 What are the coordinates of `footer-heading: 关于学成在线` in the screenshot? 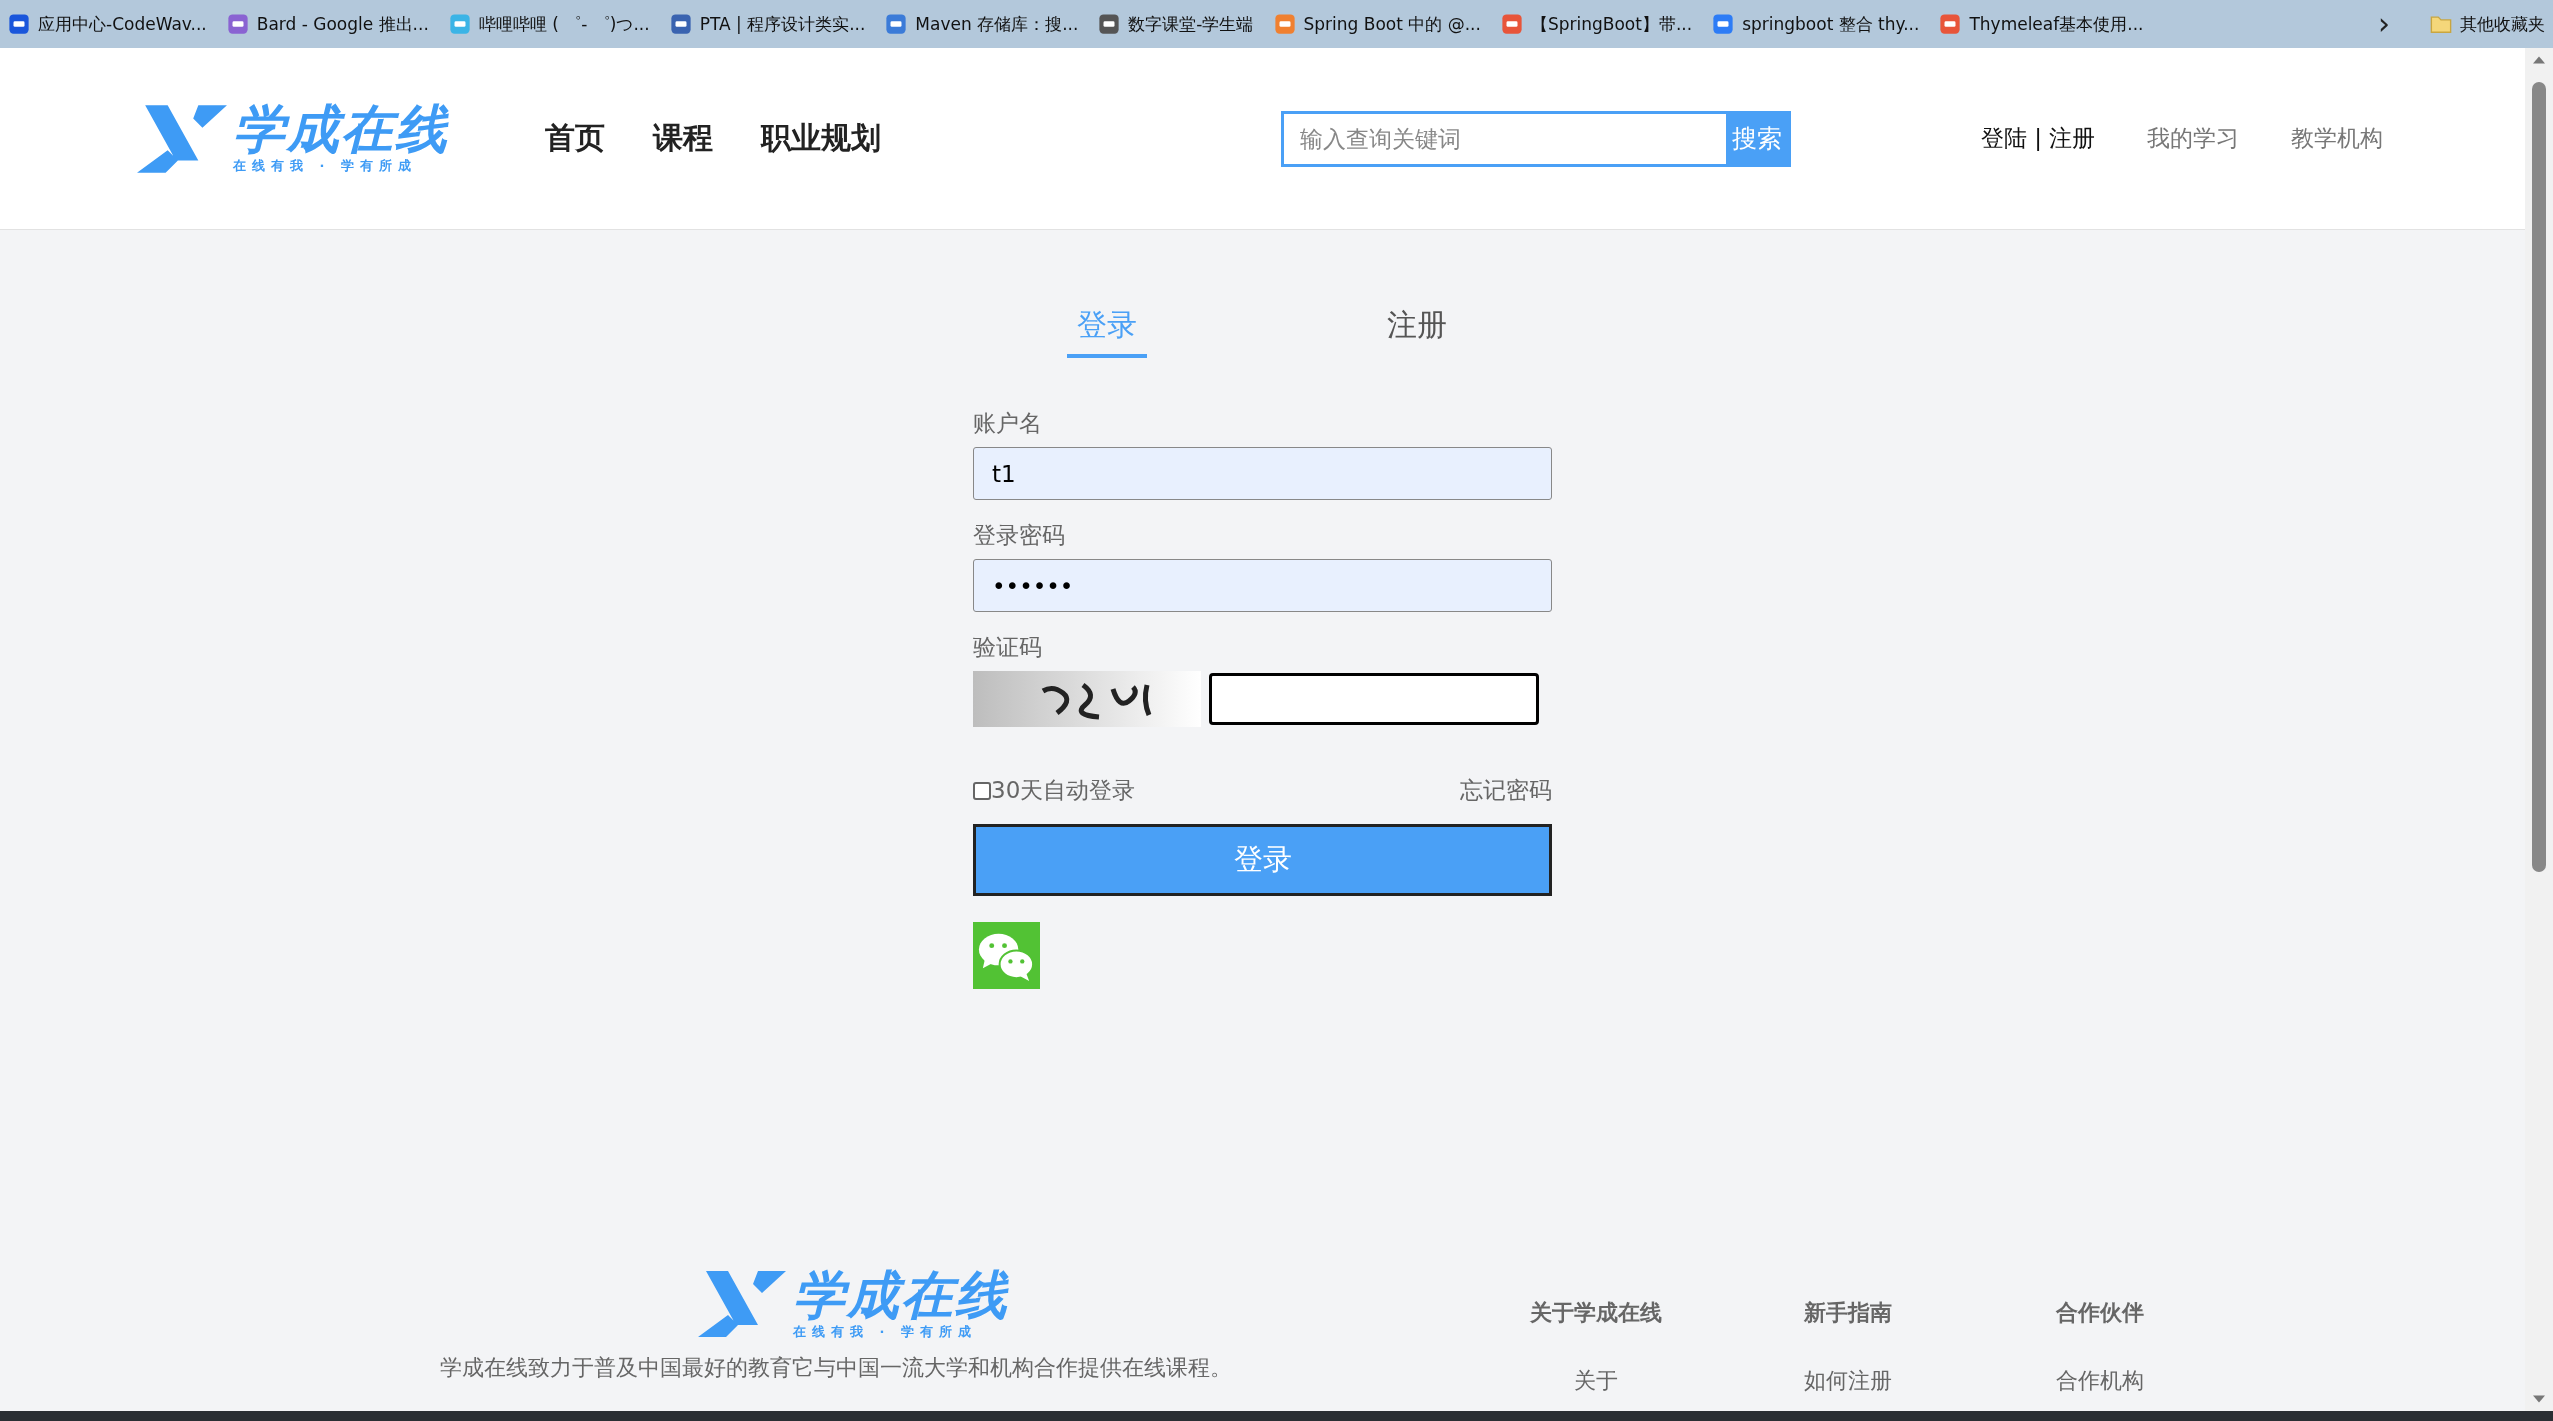 It's located at (1596, 1313).